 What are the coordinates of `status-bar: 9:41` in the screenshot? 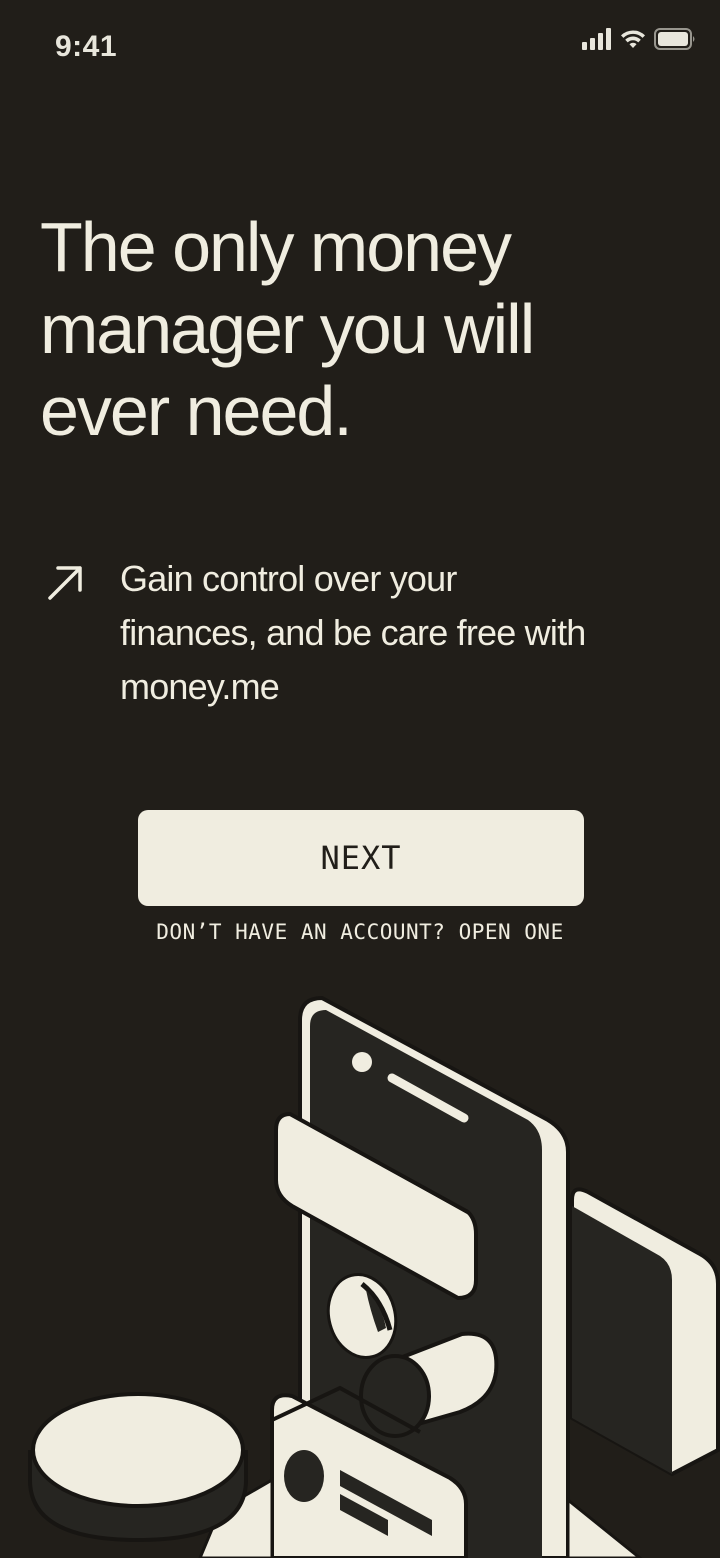 It's located at (360, 45).